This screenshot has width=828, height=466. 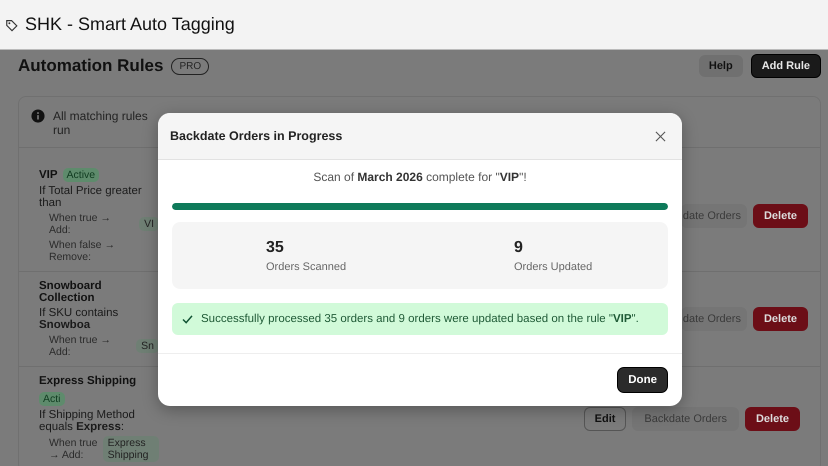 I want to click on modal-title: Backdate Orders in Progress, so click(x=256, y=136).